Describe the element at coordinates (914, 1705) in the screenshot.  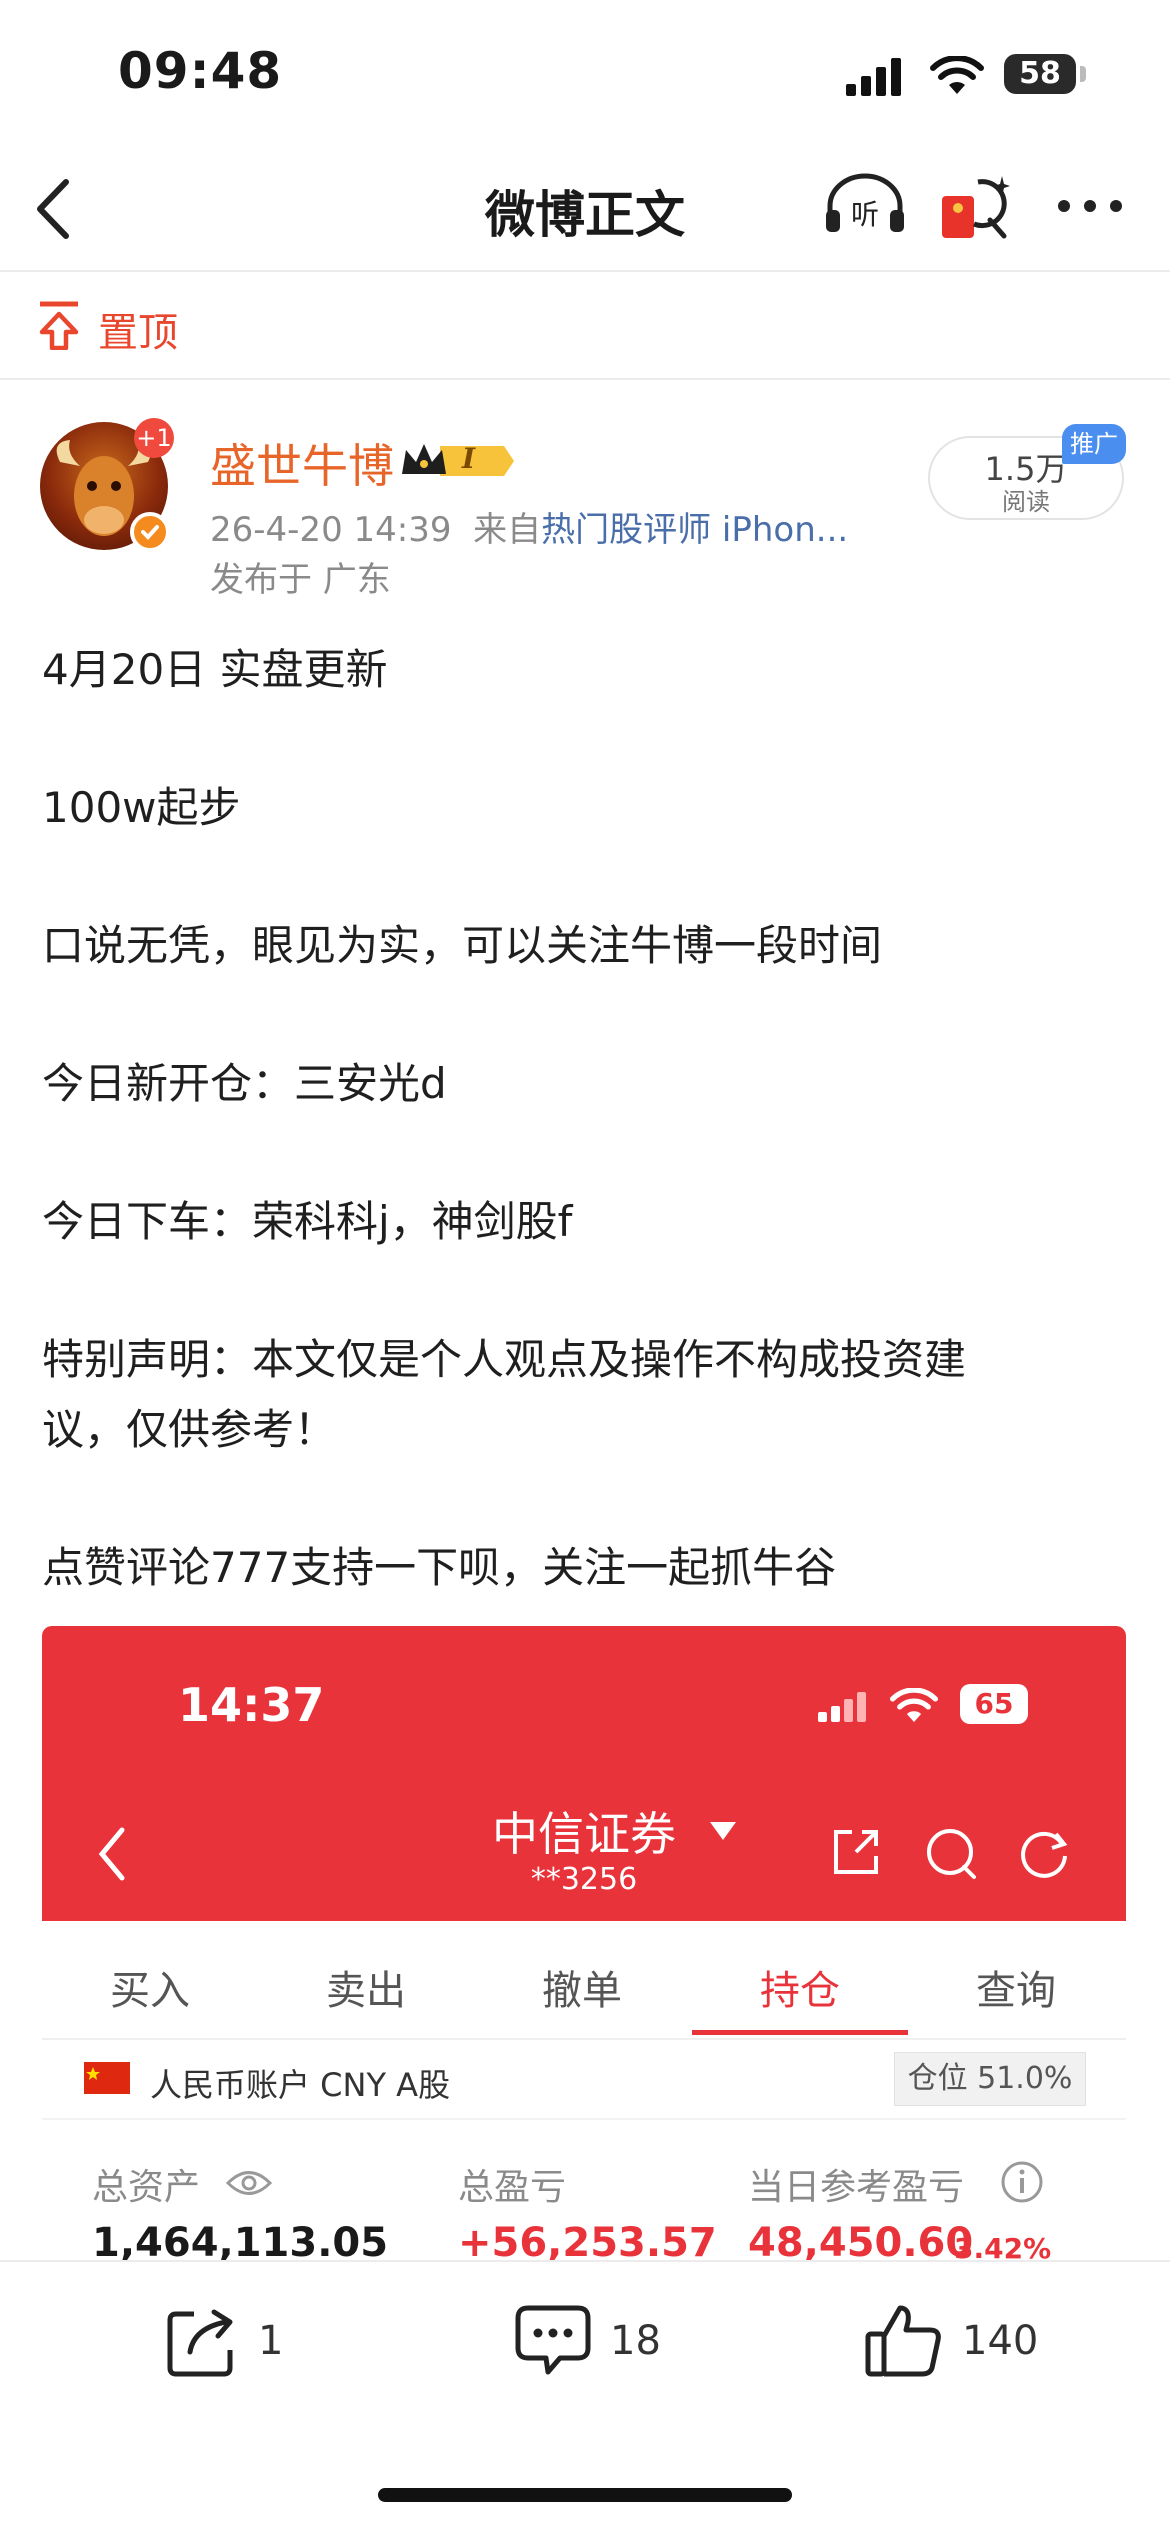
I see `image-wifi-icon` at that location.